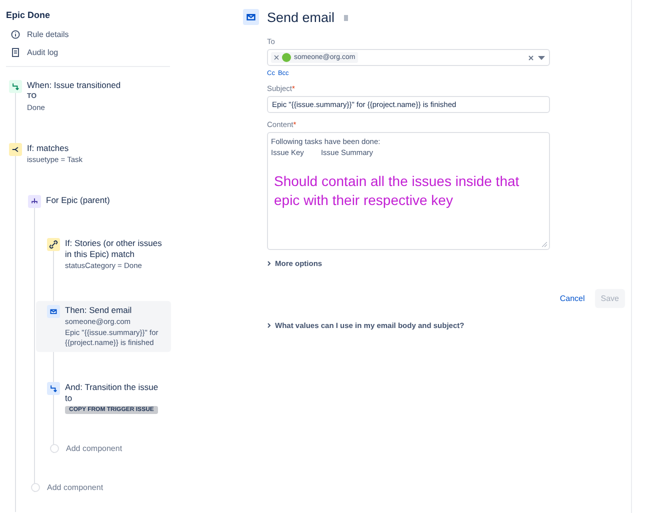 The image size is (645, 513). I want to click on remove-icon, so click(276, 57).